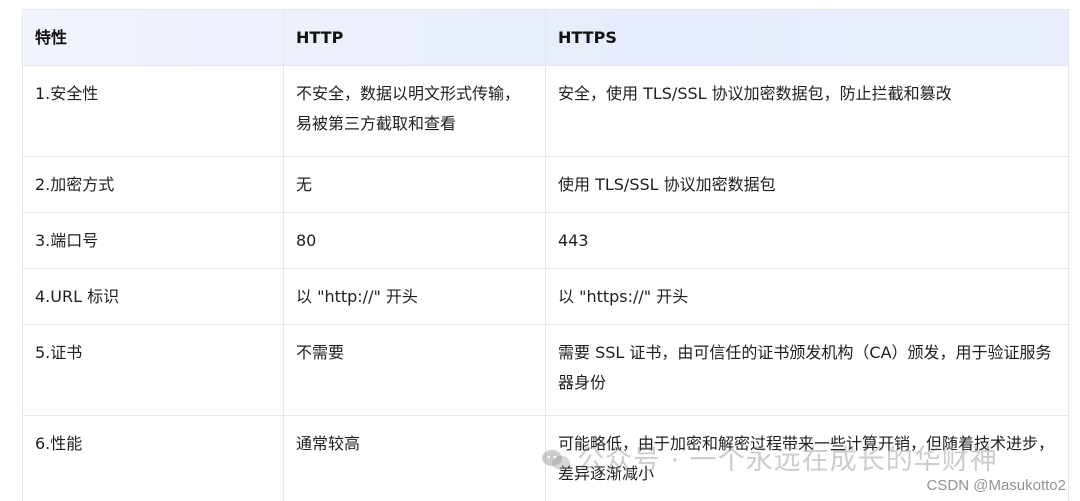  What do you see at coordinates (996, 485) in the screenshot?
I see `csdn-credit: CSDN @Masukotto2` at bounding box center [996, 485].